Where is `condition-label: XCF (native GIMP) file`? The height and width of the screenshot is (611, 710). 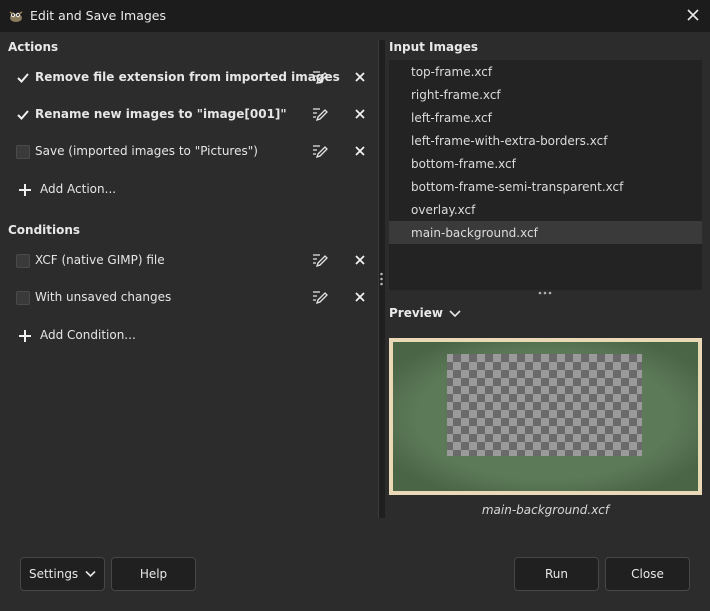
condition-label: XCF (native GIMP) file is located at coordinates (100, 260).